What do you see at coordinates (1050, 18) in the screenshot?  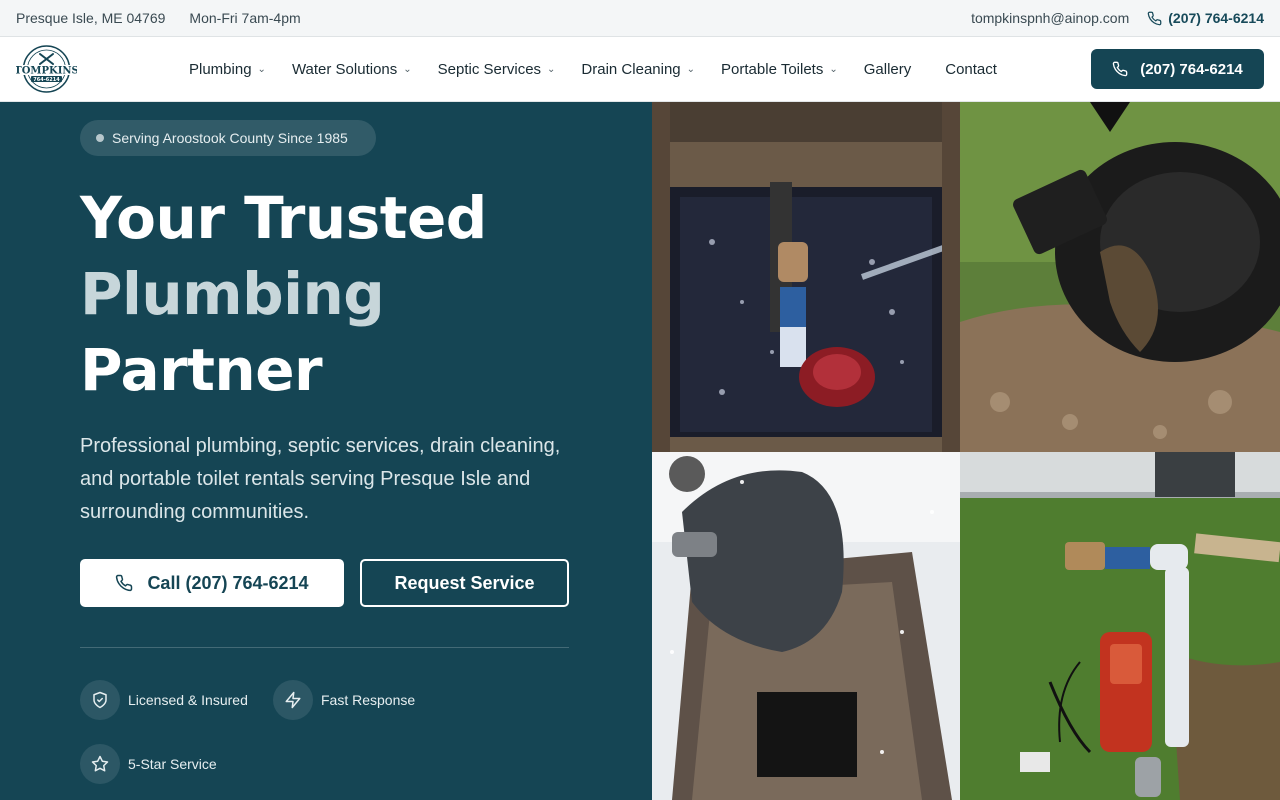 I see `email-link: tompkinspnh@ainop.com` at bounding box center [1050, 18].